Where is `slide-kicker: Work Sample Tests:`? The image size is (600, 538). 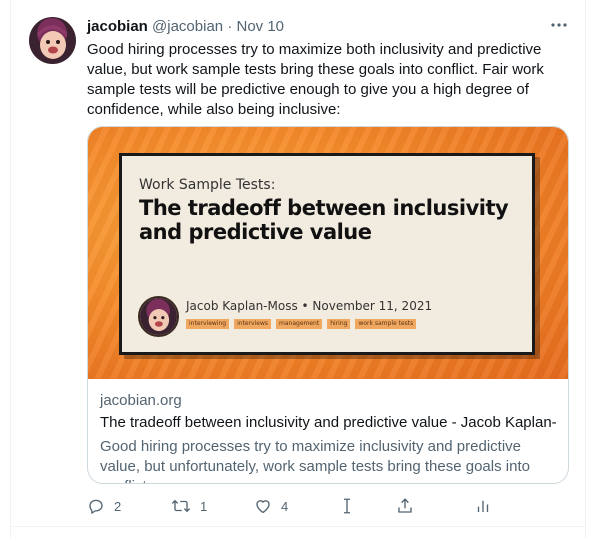
slide-kicker: Work Sample Tests: is located at coordinates (207, 185).